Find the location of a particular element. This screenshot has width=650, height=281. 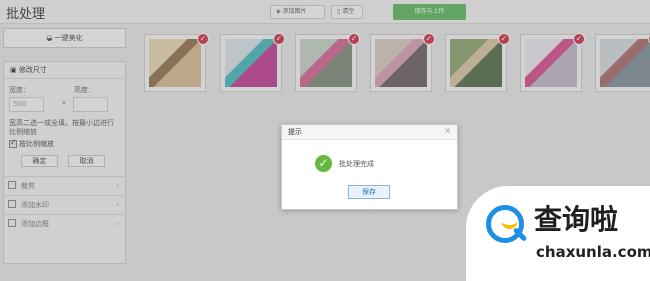

dialog-save-button: 保存 is located at coordinates (369, 192).